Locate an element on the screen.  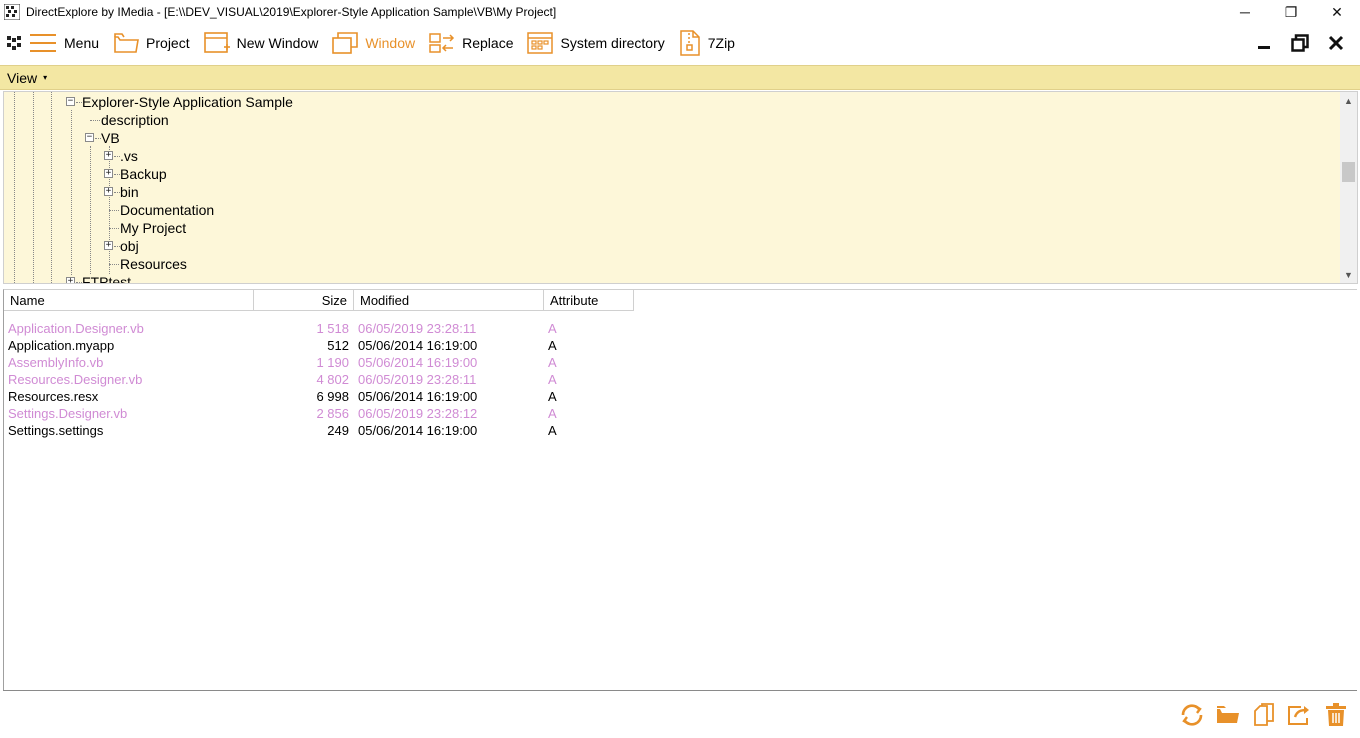
restore-icon is located at coordinates (1300, 43).